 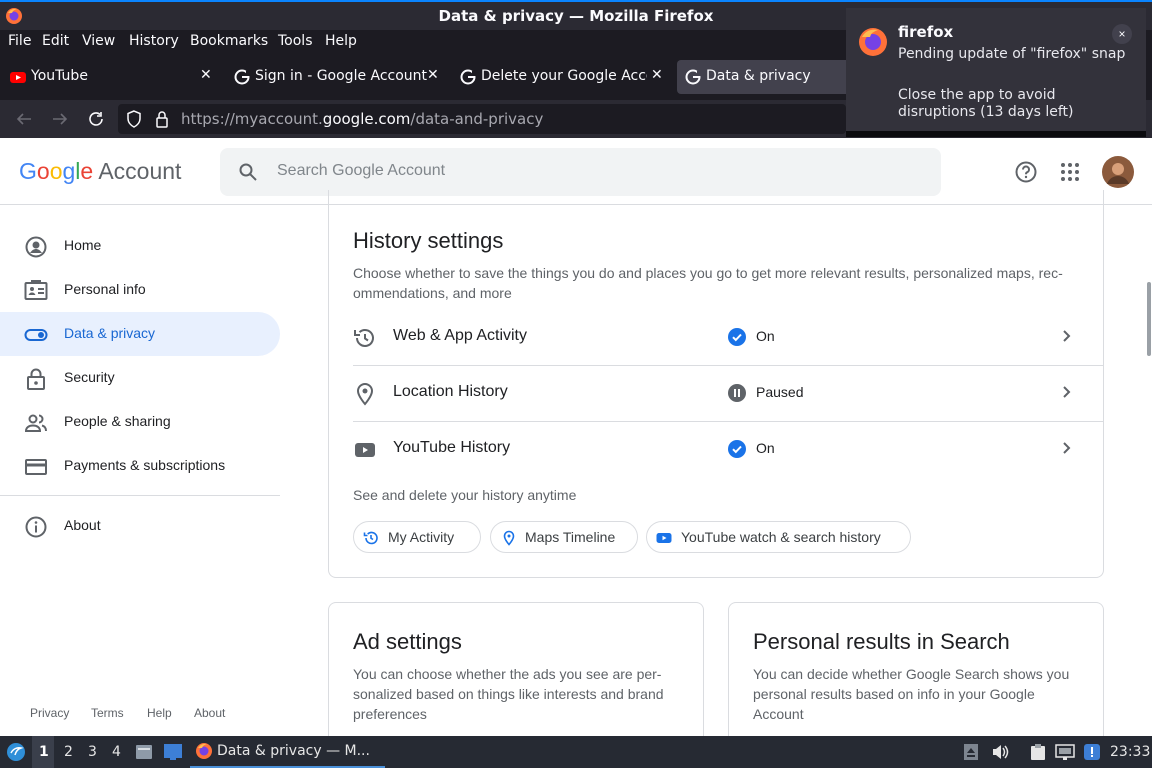 What do you see at coordinates (570, 537) in the screenshot?
I see `chip-label: Maps Timeline` at bounding box center [570, 537].